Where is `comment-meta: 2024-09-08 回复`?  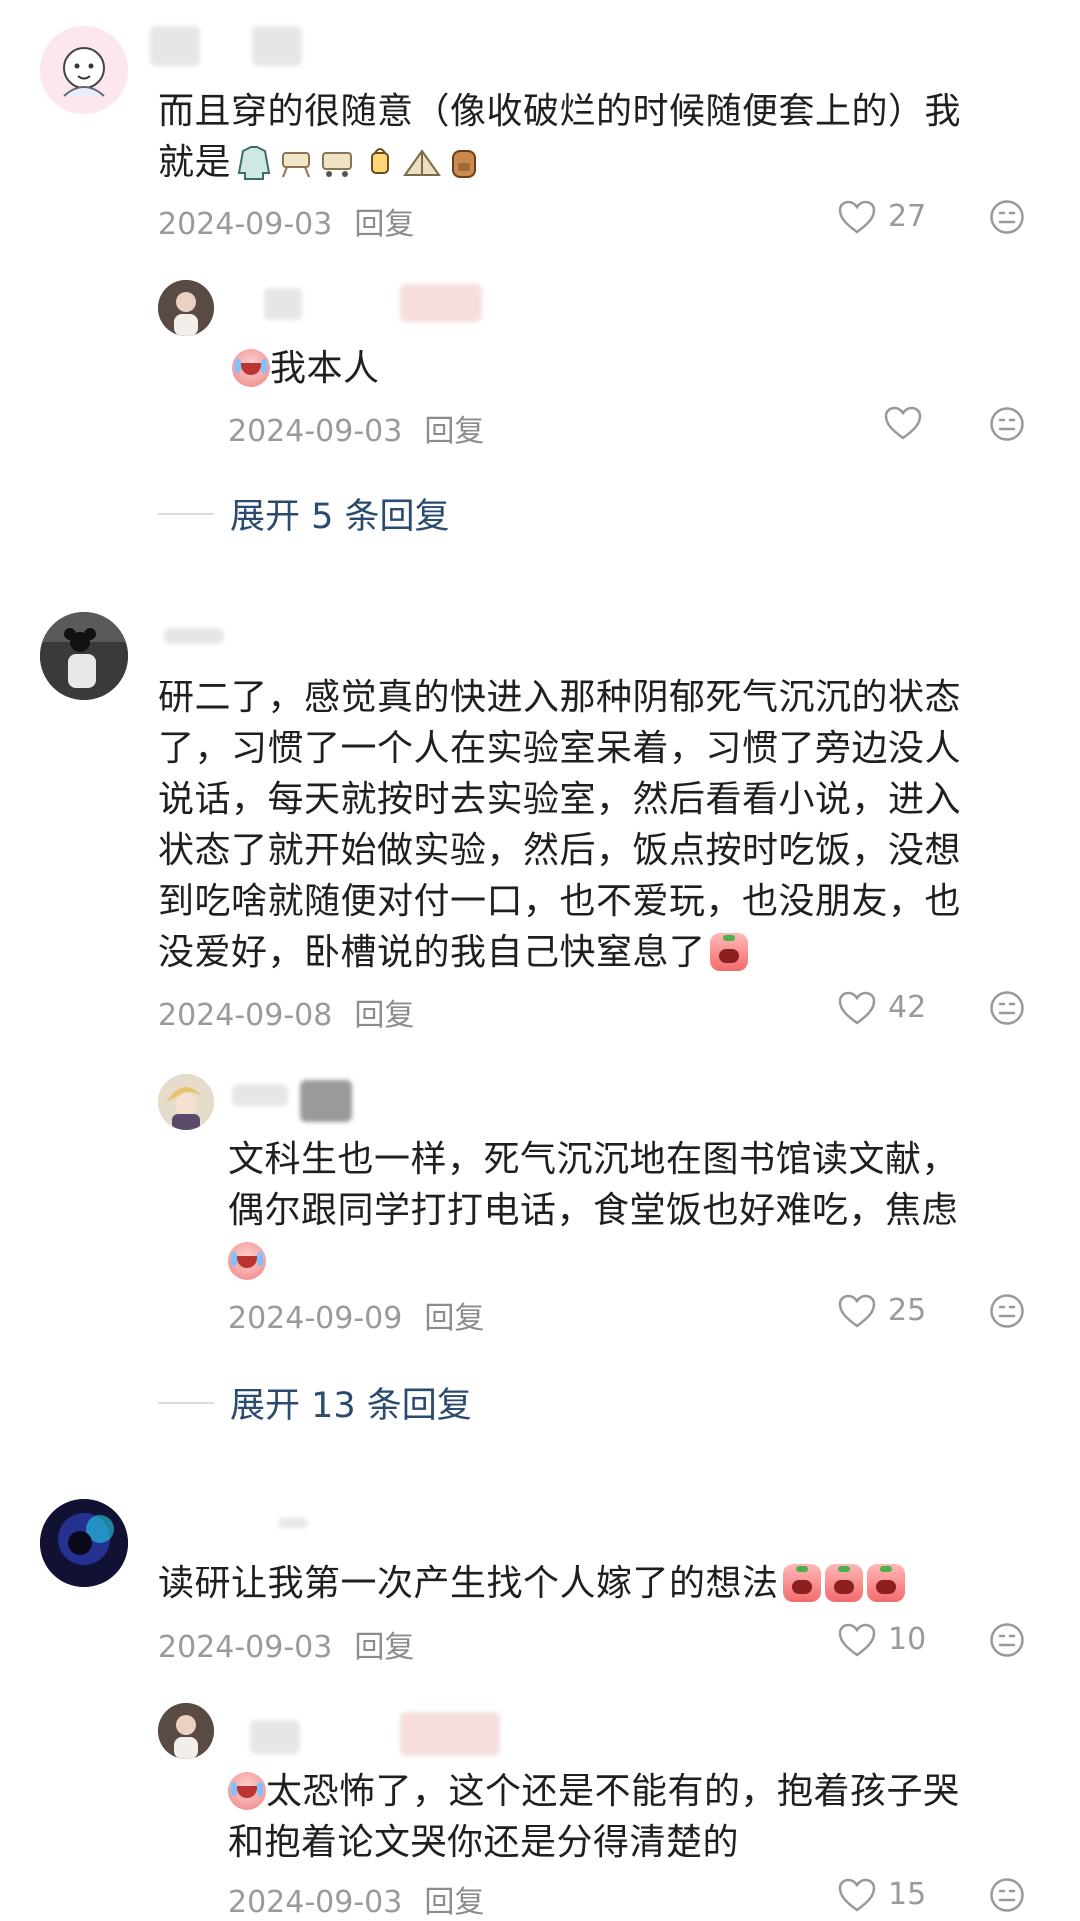
comment-meta: 2024-09-08 回复 is located at coordinates (286, 1012).